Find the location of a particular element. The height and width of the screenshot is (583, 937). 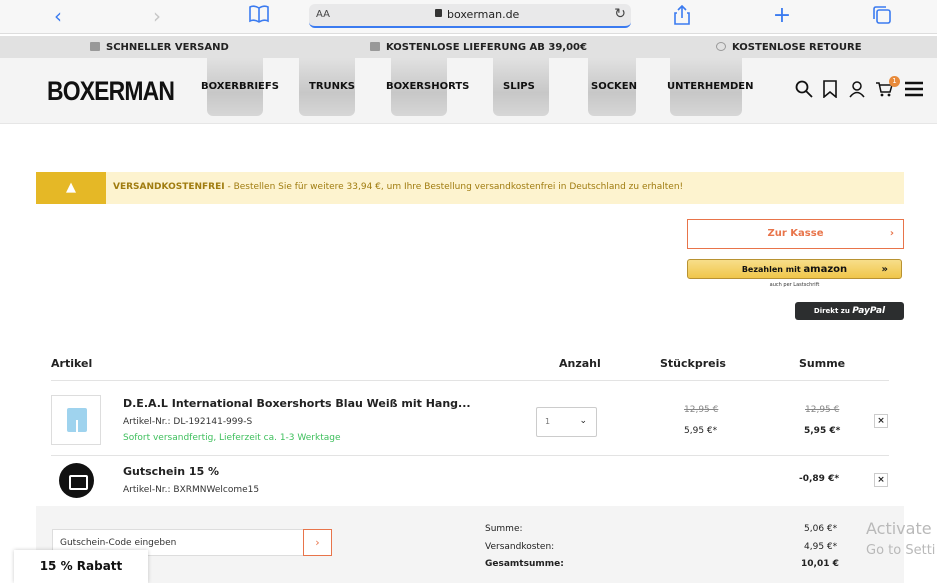

product-sku: Artikel-Nr.: DL-192141-999-S is located at coordinates (188, 422).